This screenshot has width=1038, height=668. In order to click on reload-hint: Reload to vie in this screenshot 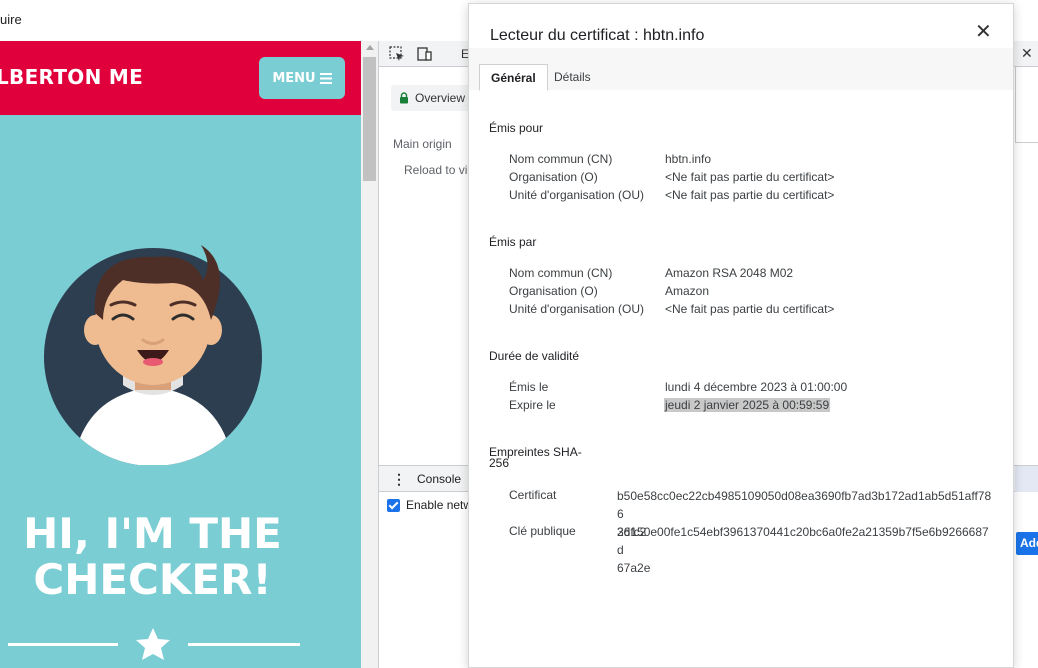, I will do `click(439, 170)`.